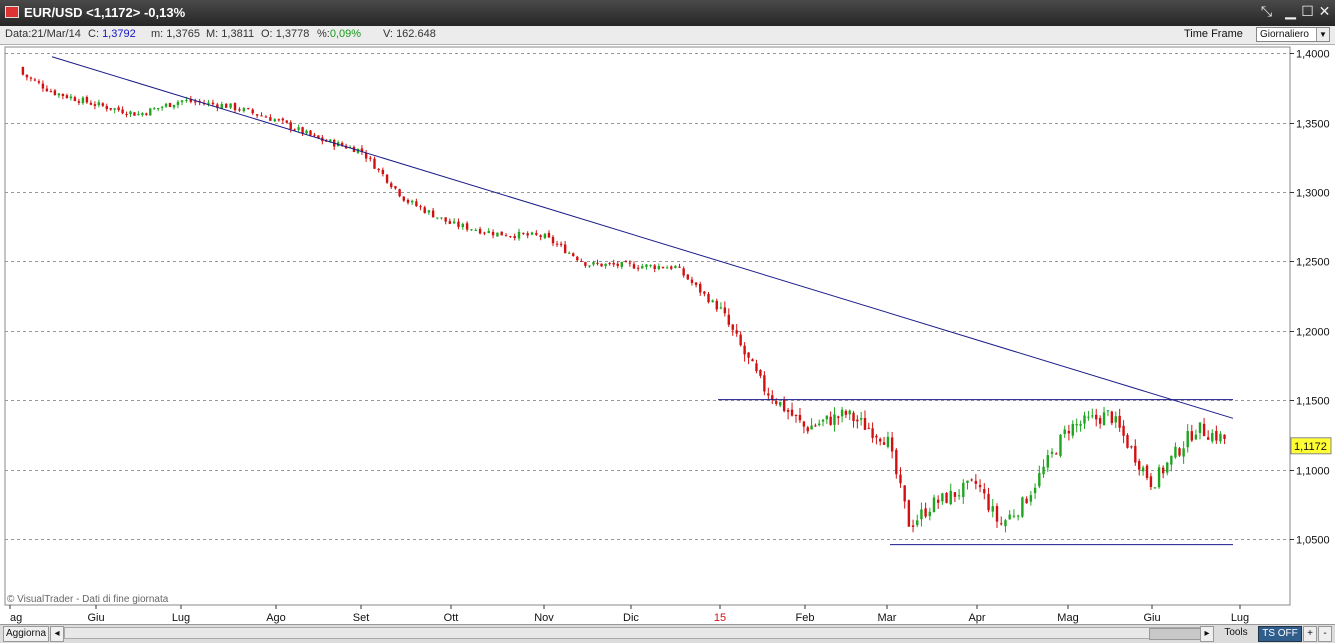 This screenshot has width=1335, height=643. What do you see at coordinates (1236, 633) in the screenshot?
I see `tools-button: Tools` at bounding box center [1236, 633].